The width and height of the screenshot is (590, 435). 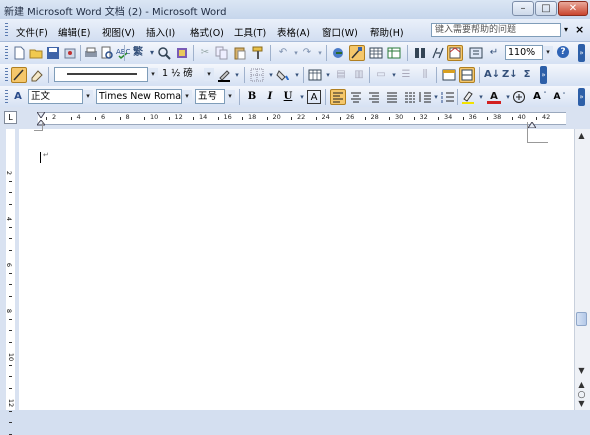 I want to click on distribute-rows-icon: ☰, so click(x=406, y=75).